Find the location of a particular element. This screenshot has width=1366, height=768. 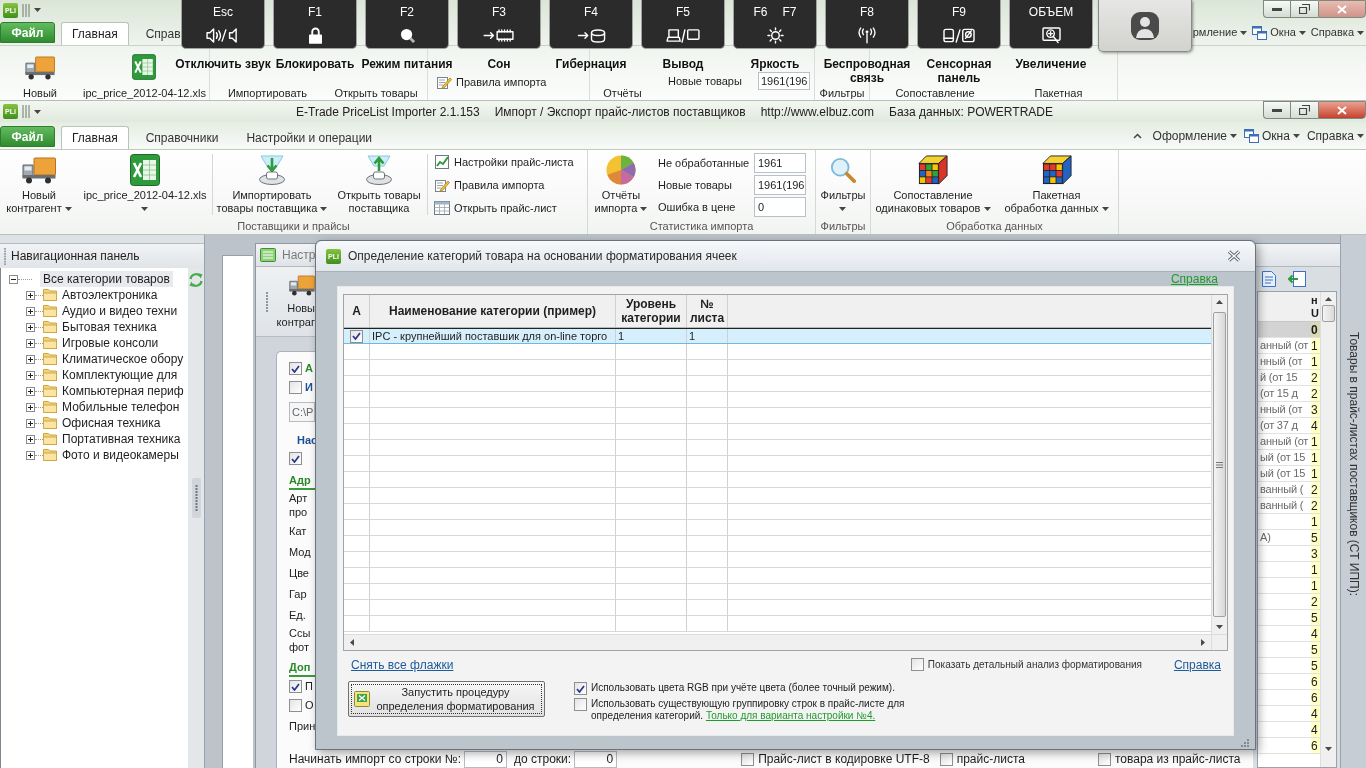

tree-item: Бытовая техника is located at coordinates (109, 327).